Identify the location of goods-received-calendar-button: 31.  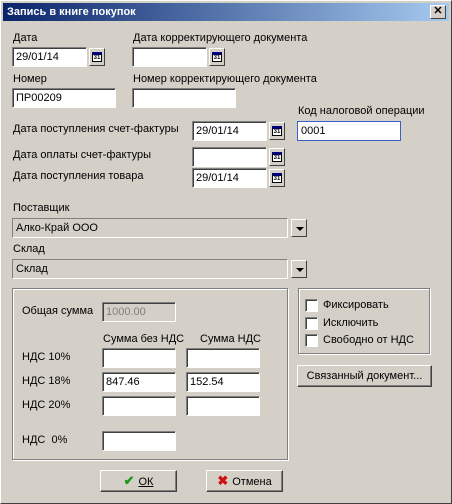
(277, 178).